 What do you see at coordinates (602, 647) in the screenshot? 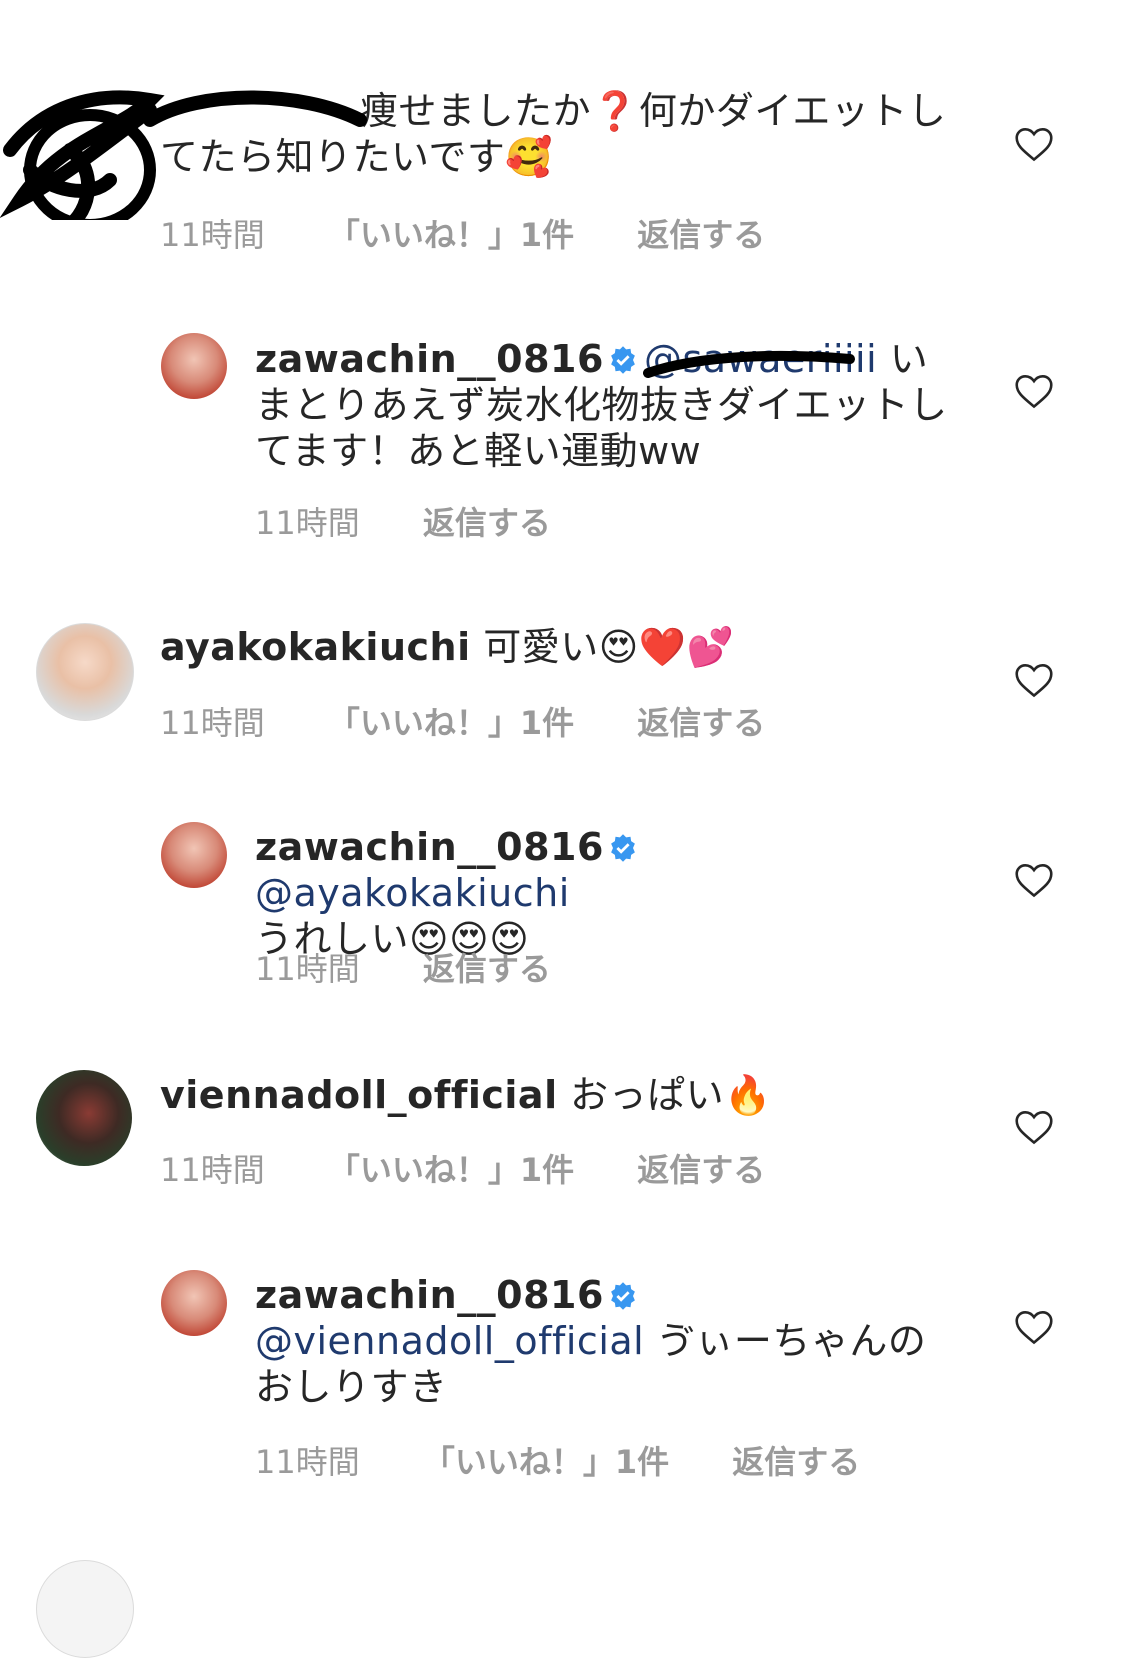
I see `comment-body: 可愛い😍❤️💕` at bounding box center [602, 647].